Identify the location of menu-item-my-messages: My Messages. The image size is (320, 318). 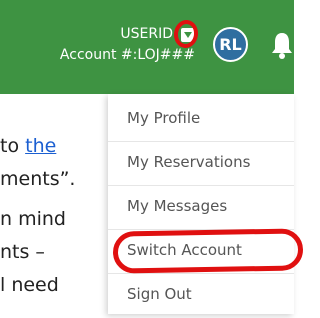
(201, 206).